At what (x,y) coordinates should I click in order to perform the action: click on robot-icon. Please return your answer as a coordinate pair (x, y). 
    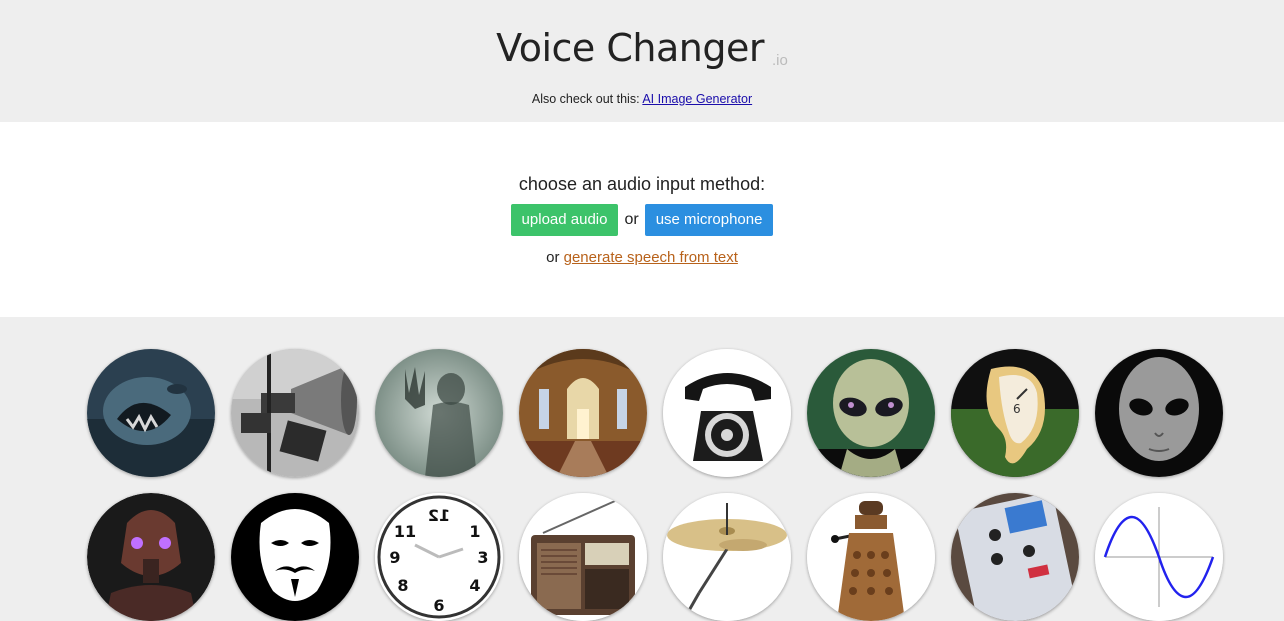
    Looking at the image, I should click on (151, 557).